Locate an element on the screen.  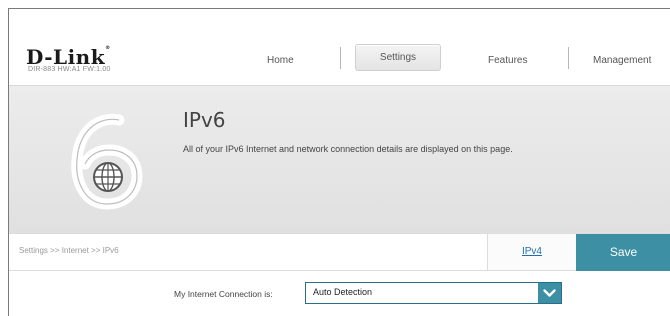
page-title: IPv6 is located at coordinates (204, 120).